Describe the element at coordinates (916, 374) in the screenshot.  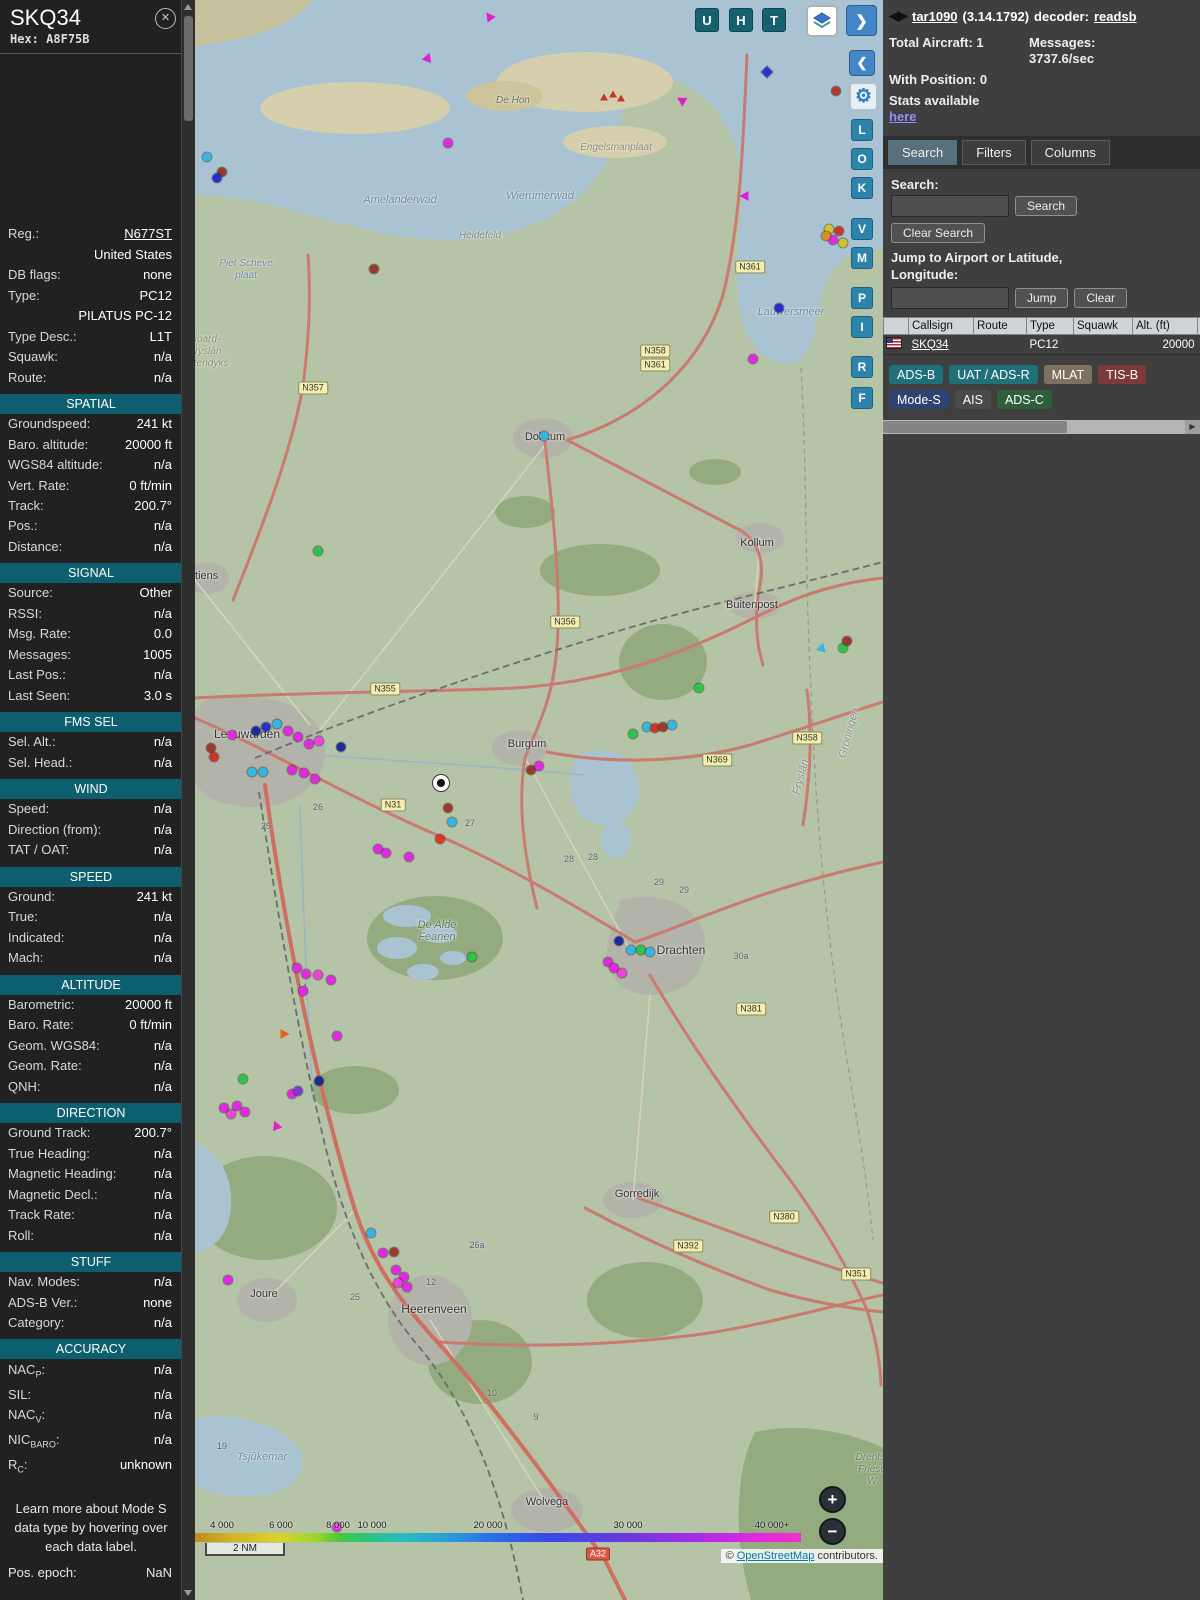
I see `filter-ads-b: ADS-B` at that location.